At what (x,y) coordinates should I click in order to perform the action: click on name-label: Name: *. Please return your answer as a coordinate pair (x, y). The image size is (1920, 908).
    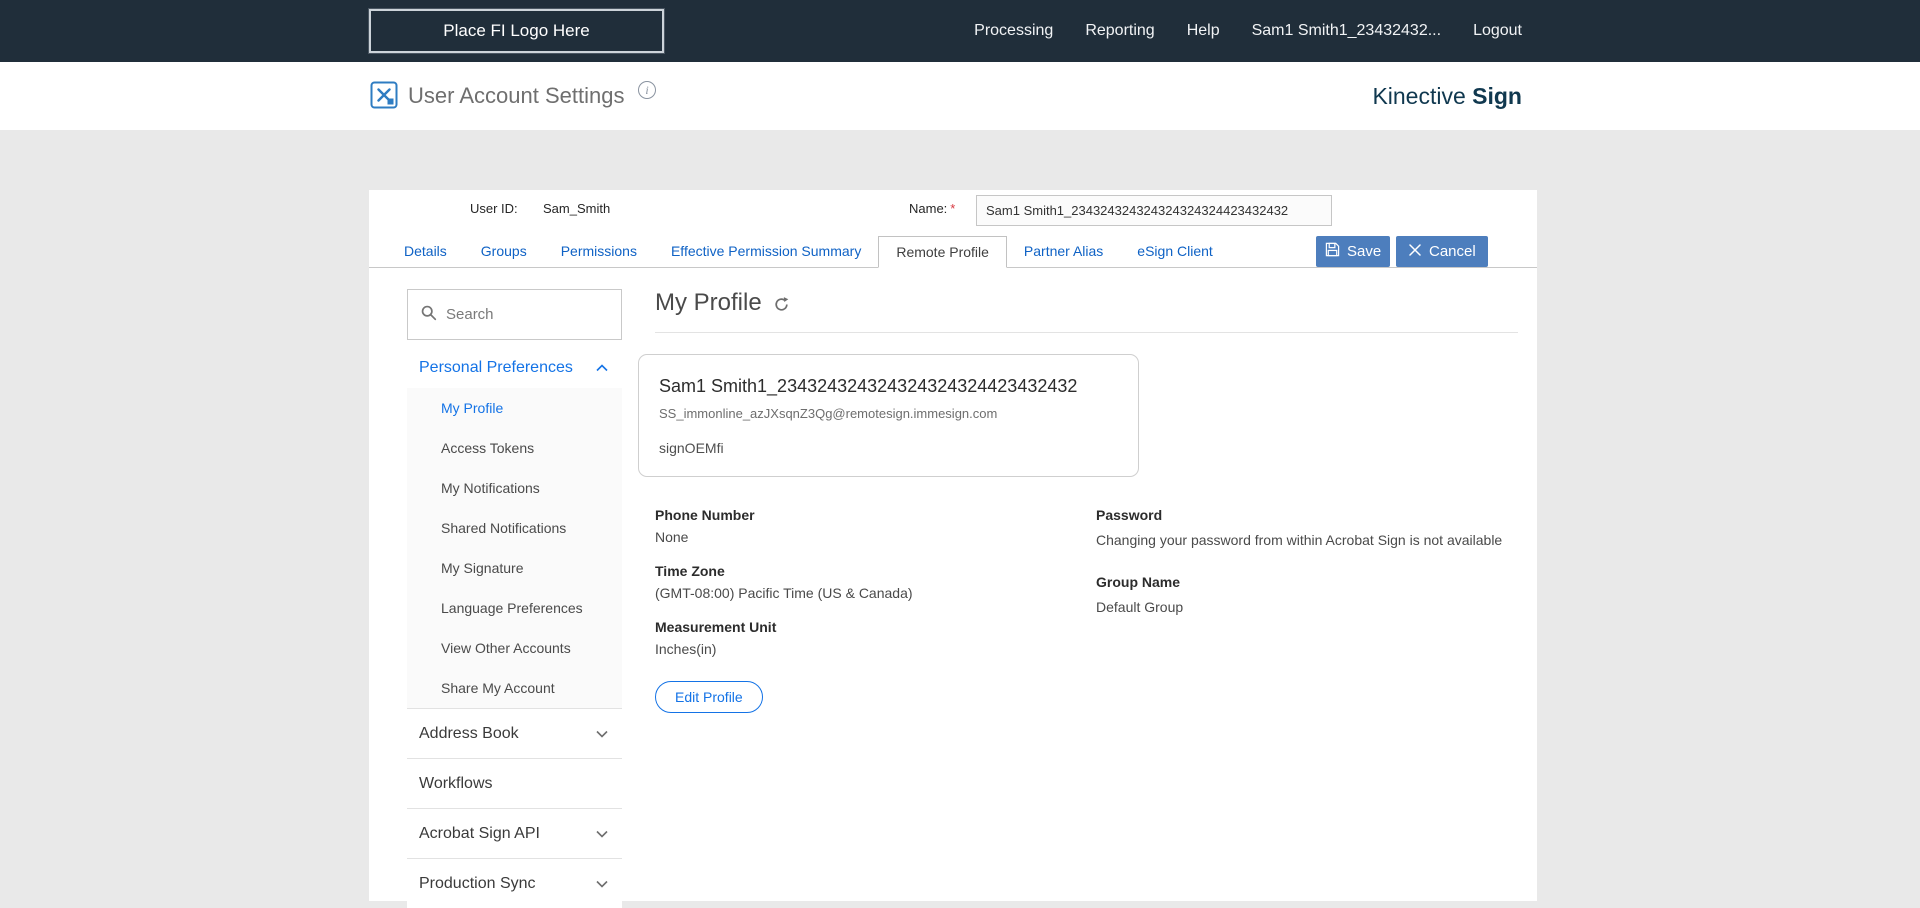
    Looking at the image, I should click on (932, 208).